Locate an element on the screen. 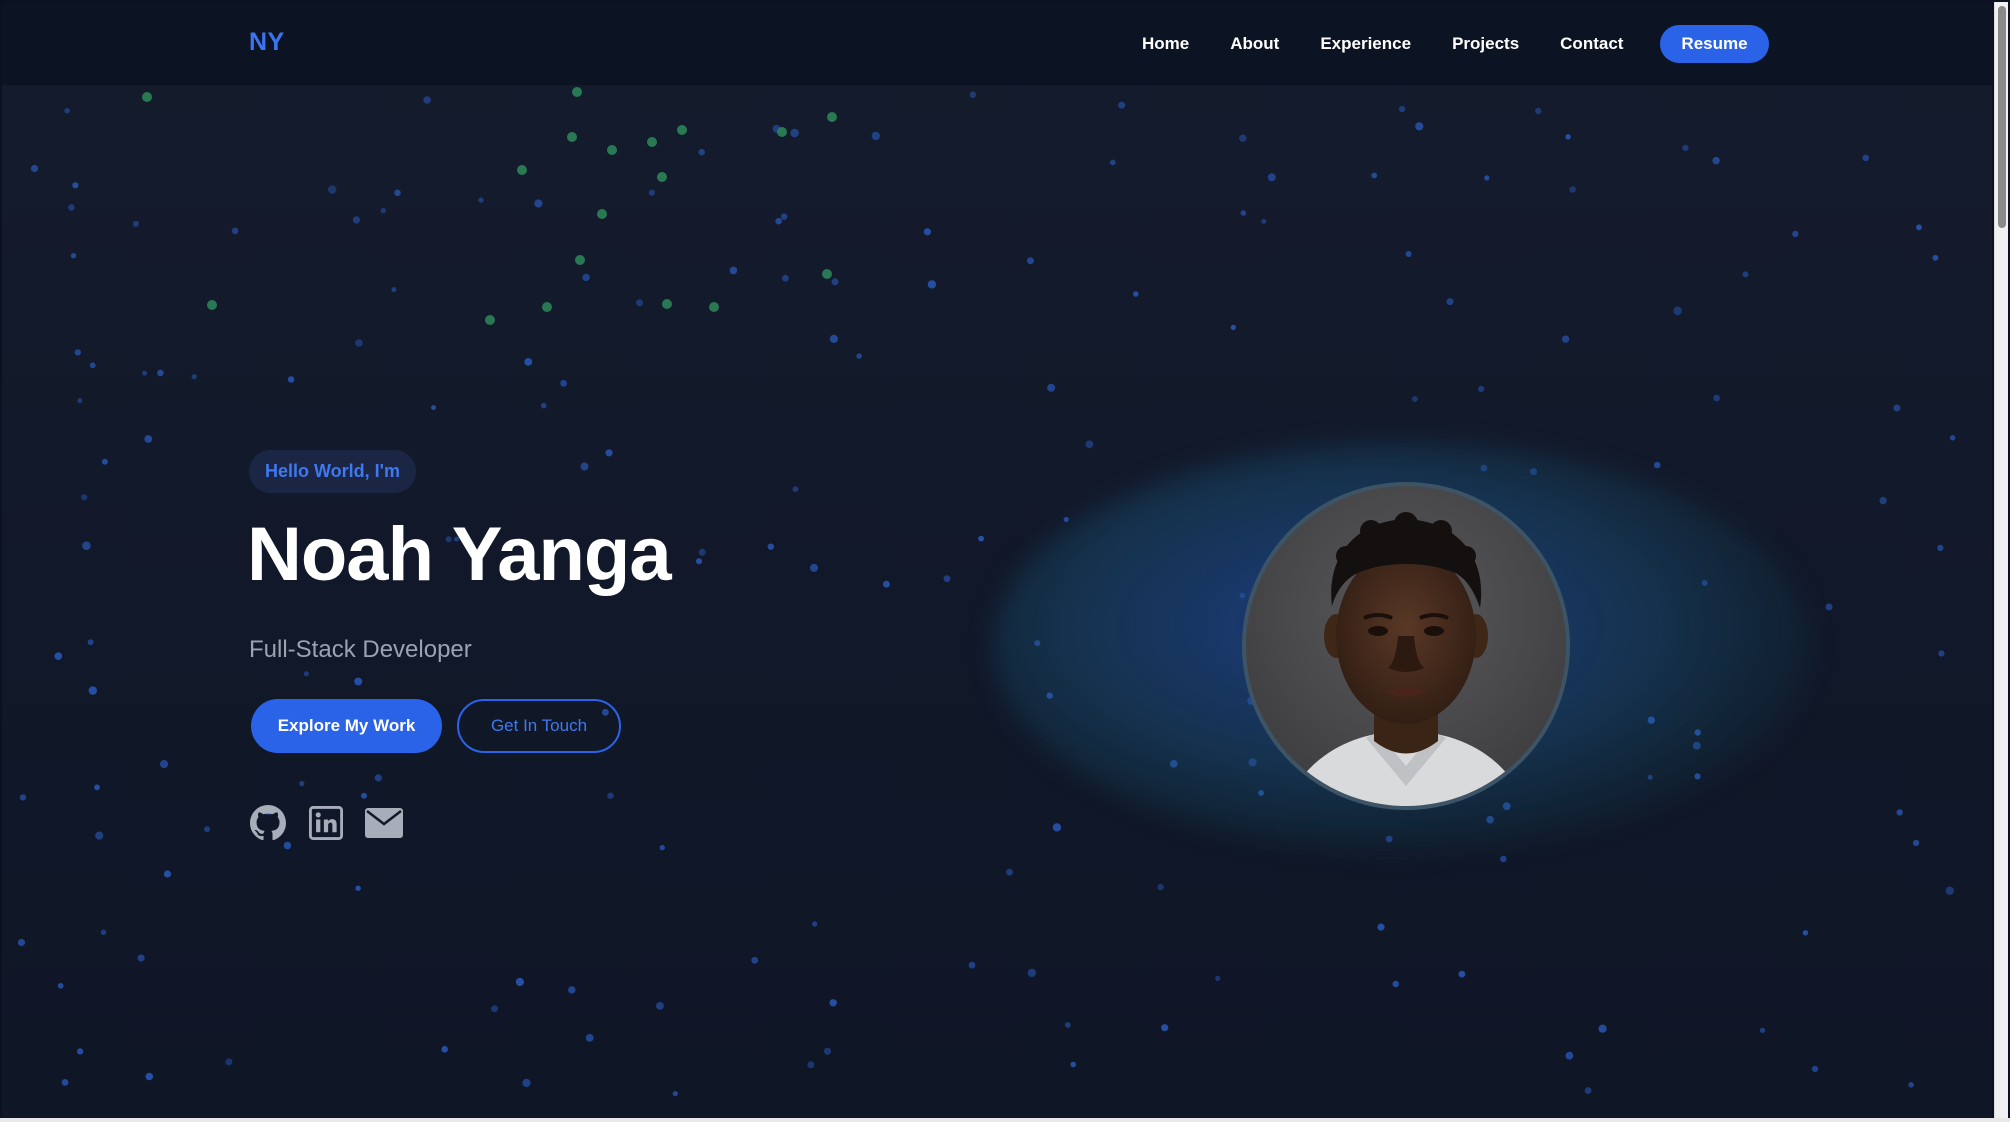 The width and height of the screenshot is (2010, 1122). linkedin-icon is located at coordinates (326, 823).